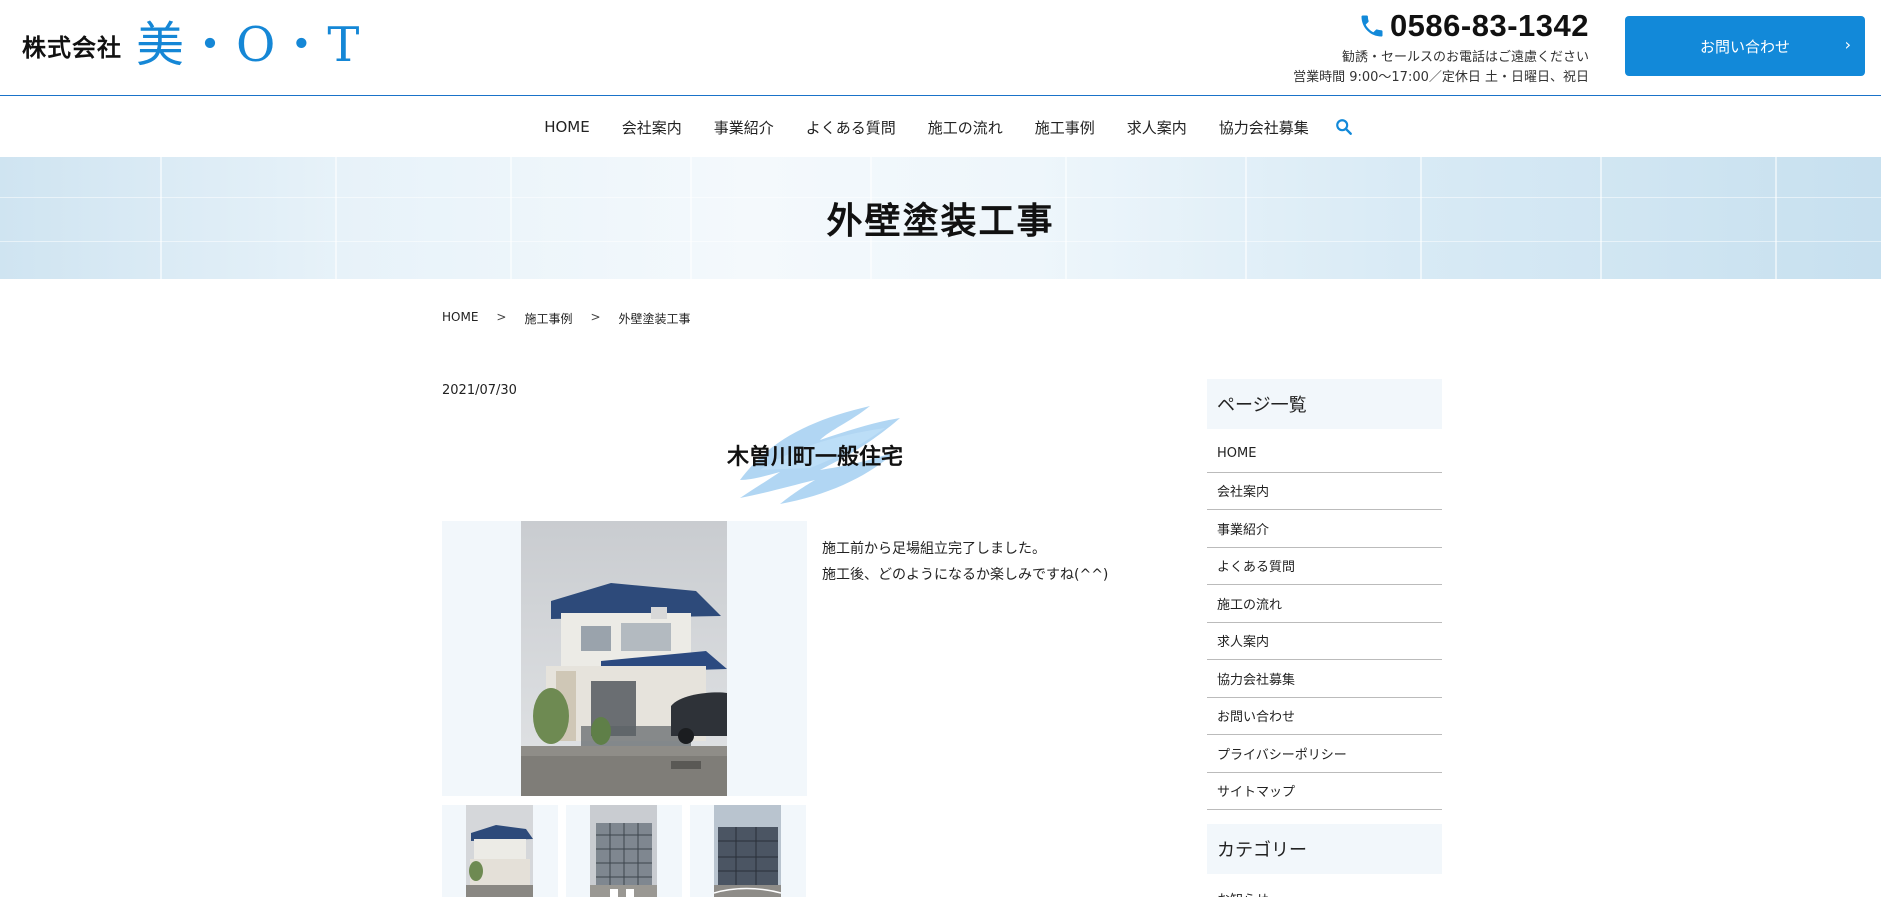  Describe the element at coordinates (1324, 849) in the screenshot. I see `sidebar-heading-category: カテゴリー` at that location.